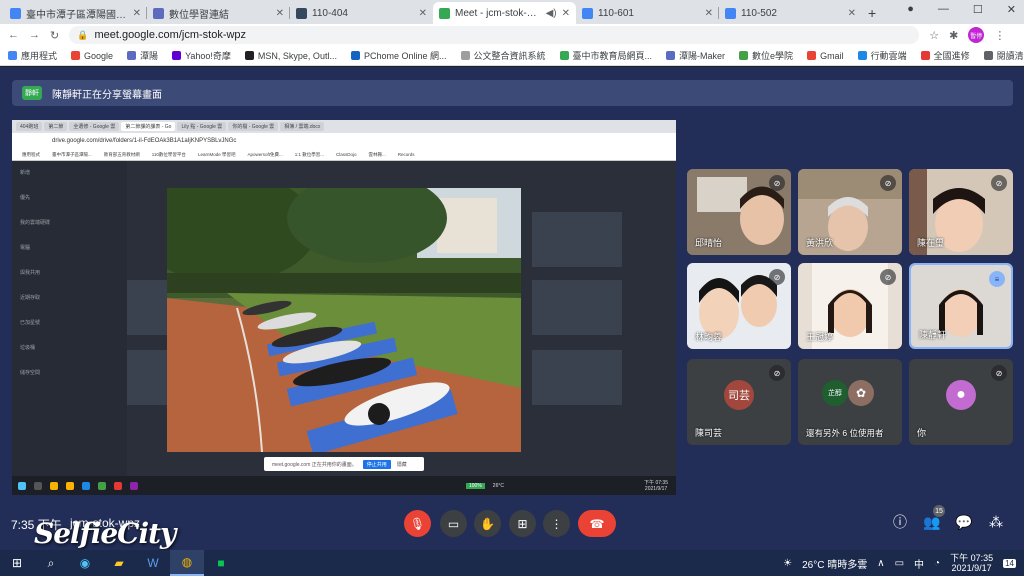  Describe the element at coordinates (999, 35) in the screenshot. I see `menu-icon: ⋮` at that location.